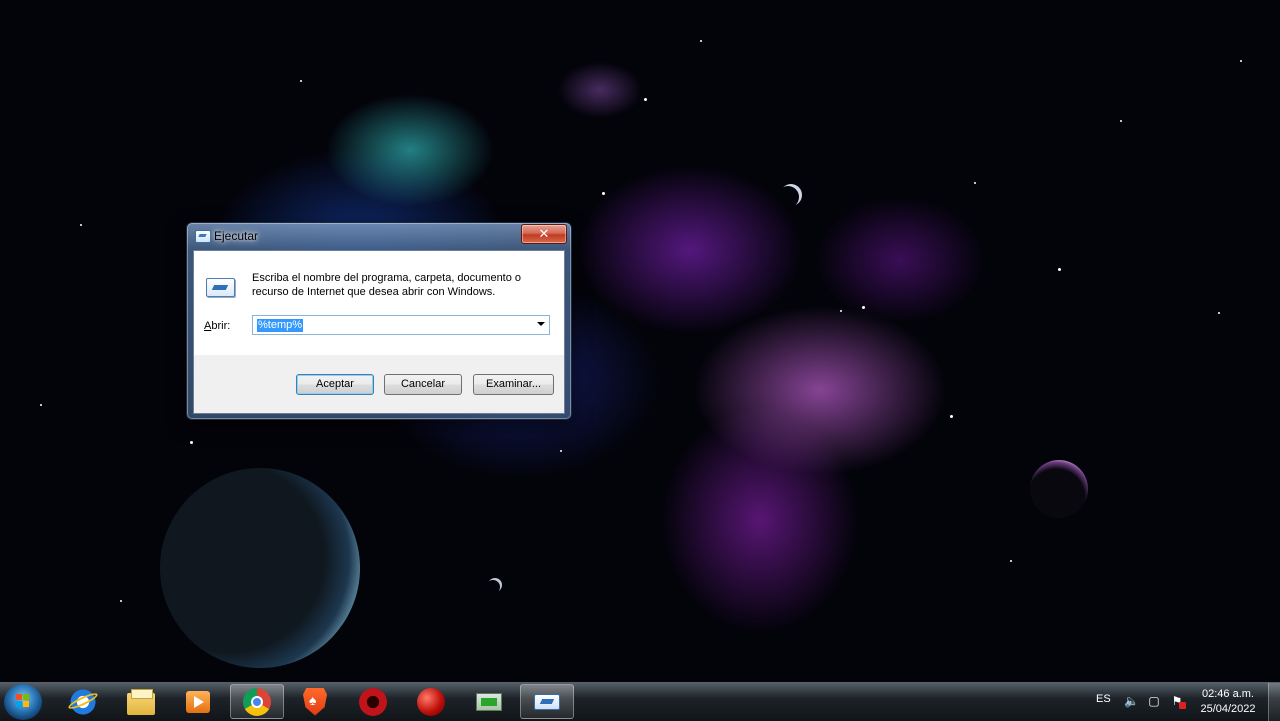  What do you see at coordinates (1274, 702) in the screenshot?
I see `show-desktop-button` at bounding box center [1274, 702].